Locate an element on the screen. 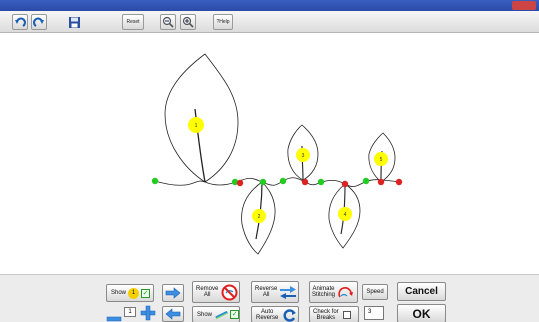 This screenshot has width=539, height=322. leaf-2-label: 2 is located at coordinates (259, 217).